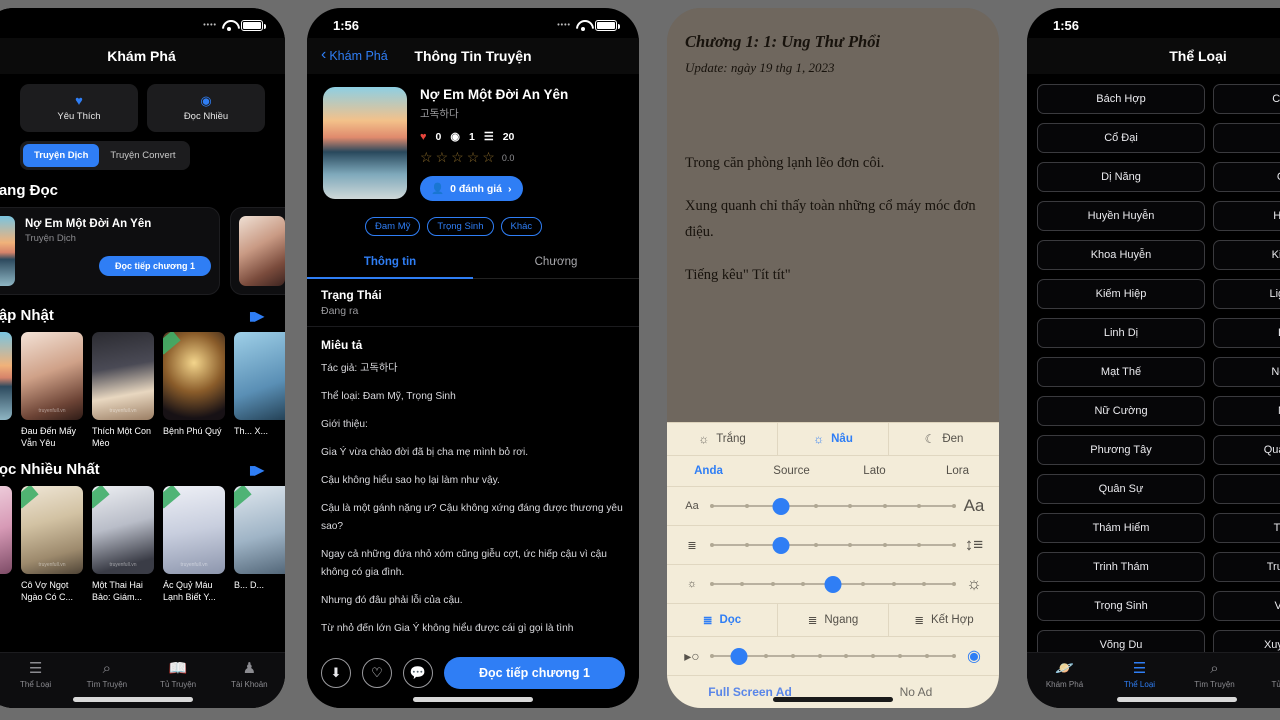 The height and width of the screenshot is (720, 1280). Describe the element at coordinates (52, 390) in the screenshot. I see `book-item: truyenfull.vn Đau Đến Mấy Vẫn Yêu` at that location.